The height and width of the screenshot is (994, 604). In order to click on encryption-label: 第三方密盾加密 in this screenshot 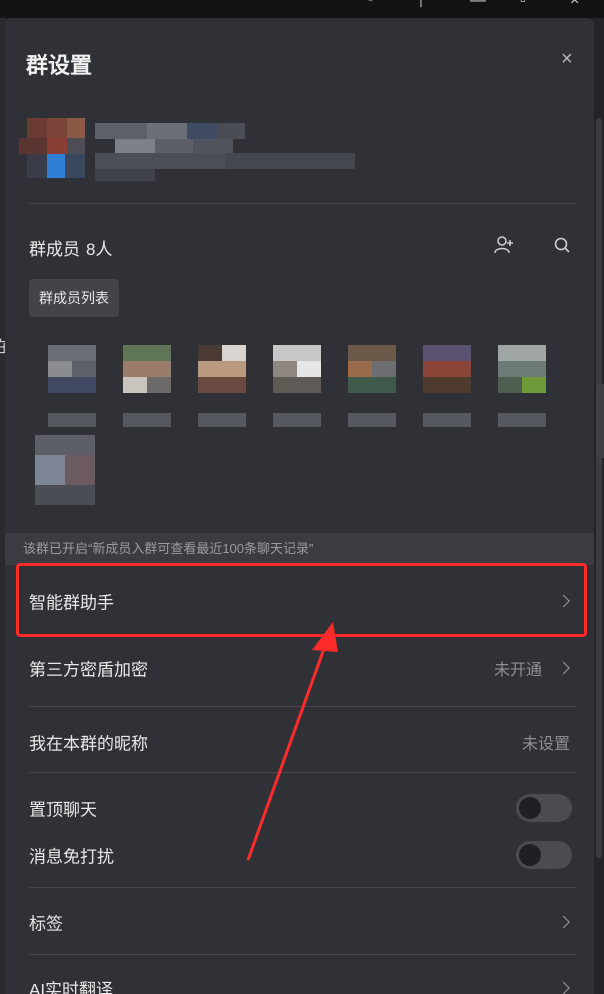, I will do `click(88, 670)`.